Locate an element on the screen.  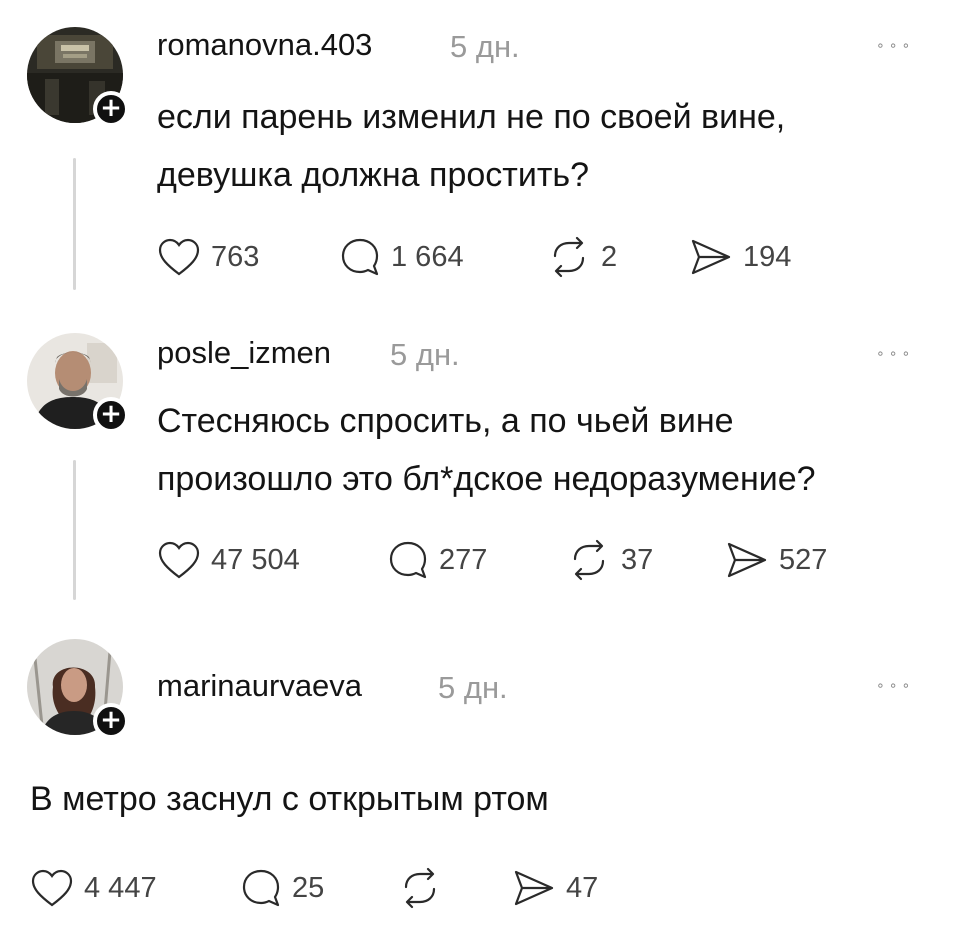
username: marinaurvaeva is located at coordinates (259, 686).